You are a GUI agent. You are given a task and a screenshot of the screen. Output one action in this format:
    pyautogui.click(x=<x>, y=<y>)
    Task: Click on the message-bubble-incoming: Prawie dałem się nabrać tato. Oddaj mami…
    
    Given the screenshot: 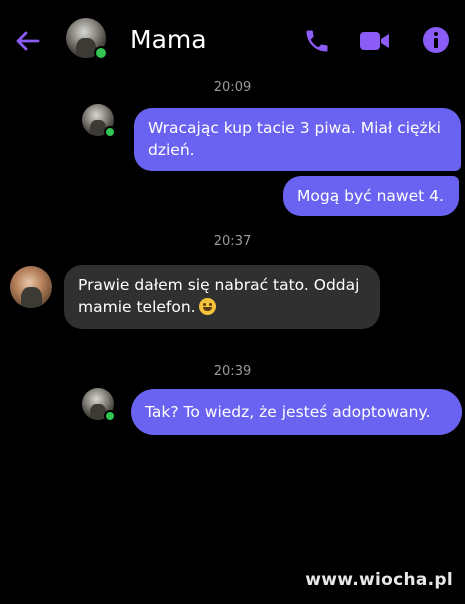 What is the action you would take?
    pyautogui.click(x=222, y=297)
    